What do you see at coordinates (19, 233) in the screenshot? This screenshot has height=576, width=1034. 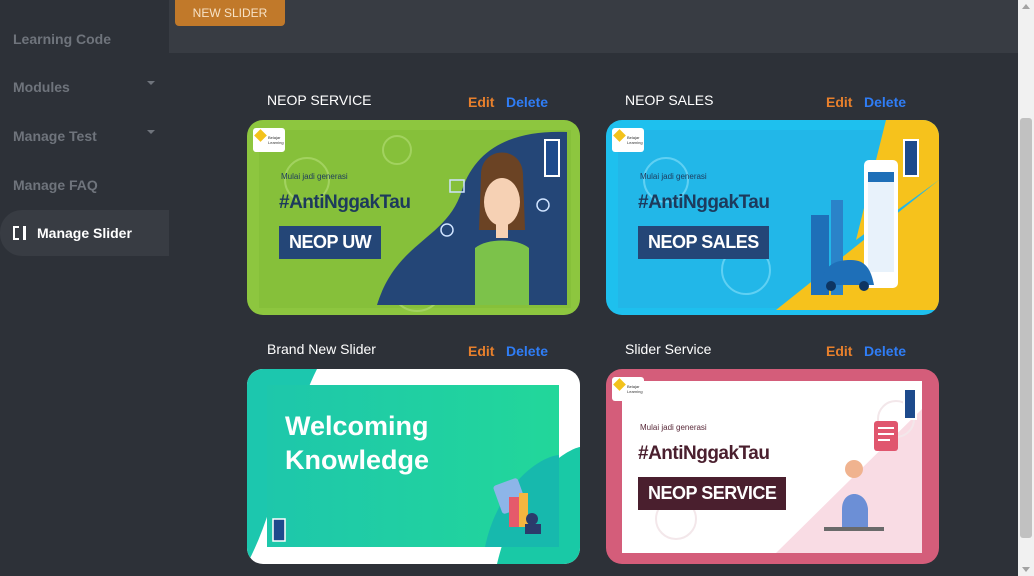 I see `slider-icon` at bounding box center [19, 233].